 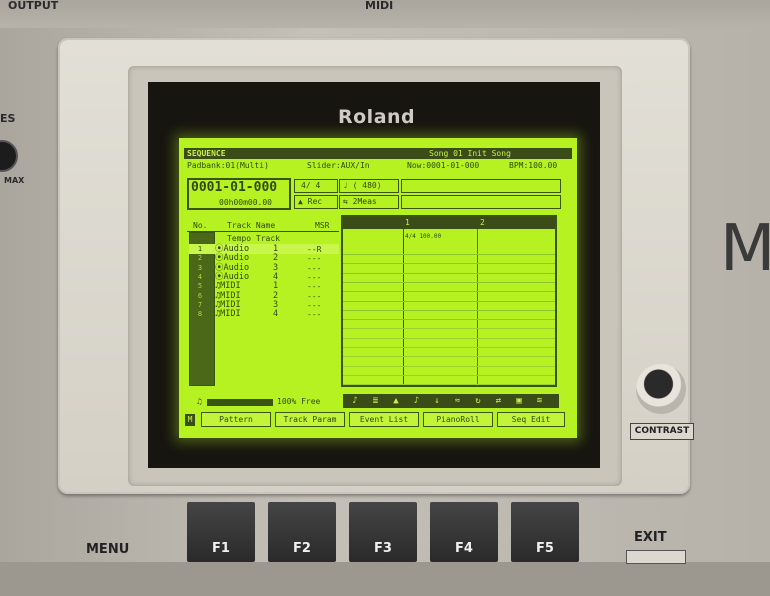 What do you see at coordinates (200, 249) in the screenshot?
I see `track-number: 1` at bounding box center [200, 249].